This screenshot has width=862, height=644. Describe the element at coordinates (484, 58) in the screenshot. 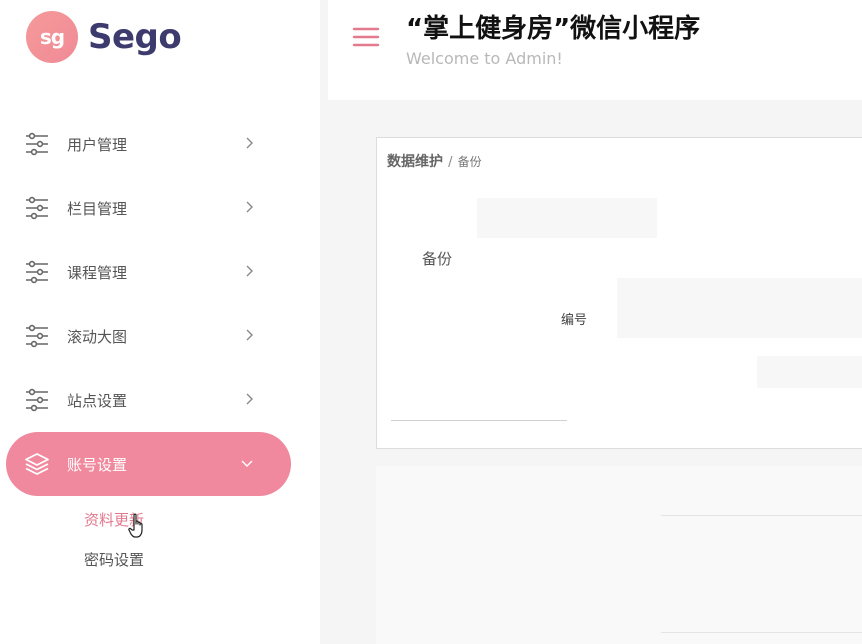

I see `page-subtitle: Welcome to Admin!` at that location.